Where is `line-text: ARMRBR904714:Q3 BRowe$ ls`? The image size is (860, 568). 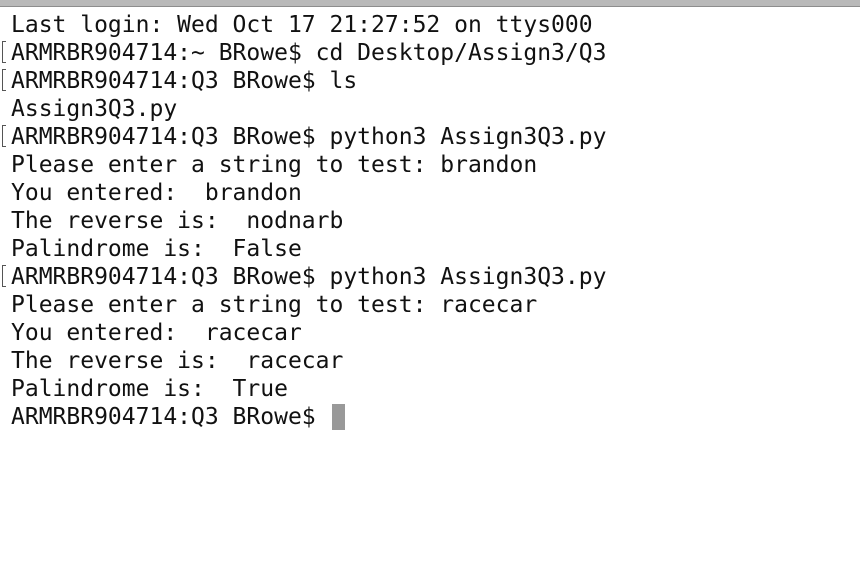 line-text: ARMRBR904714:Q3 BRowe$ ls is located at coordinates (184, 81).